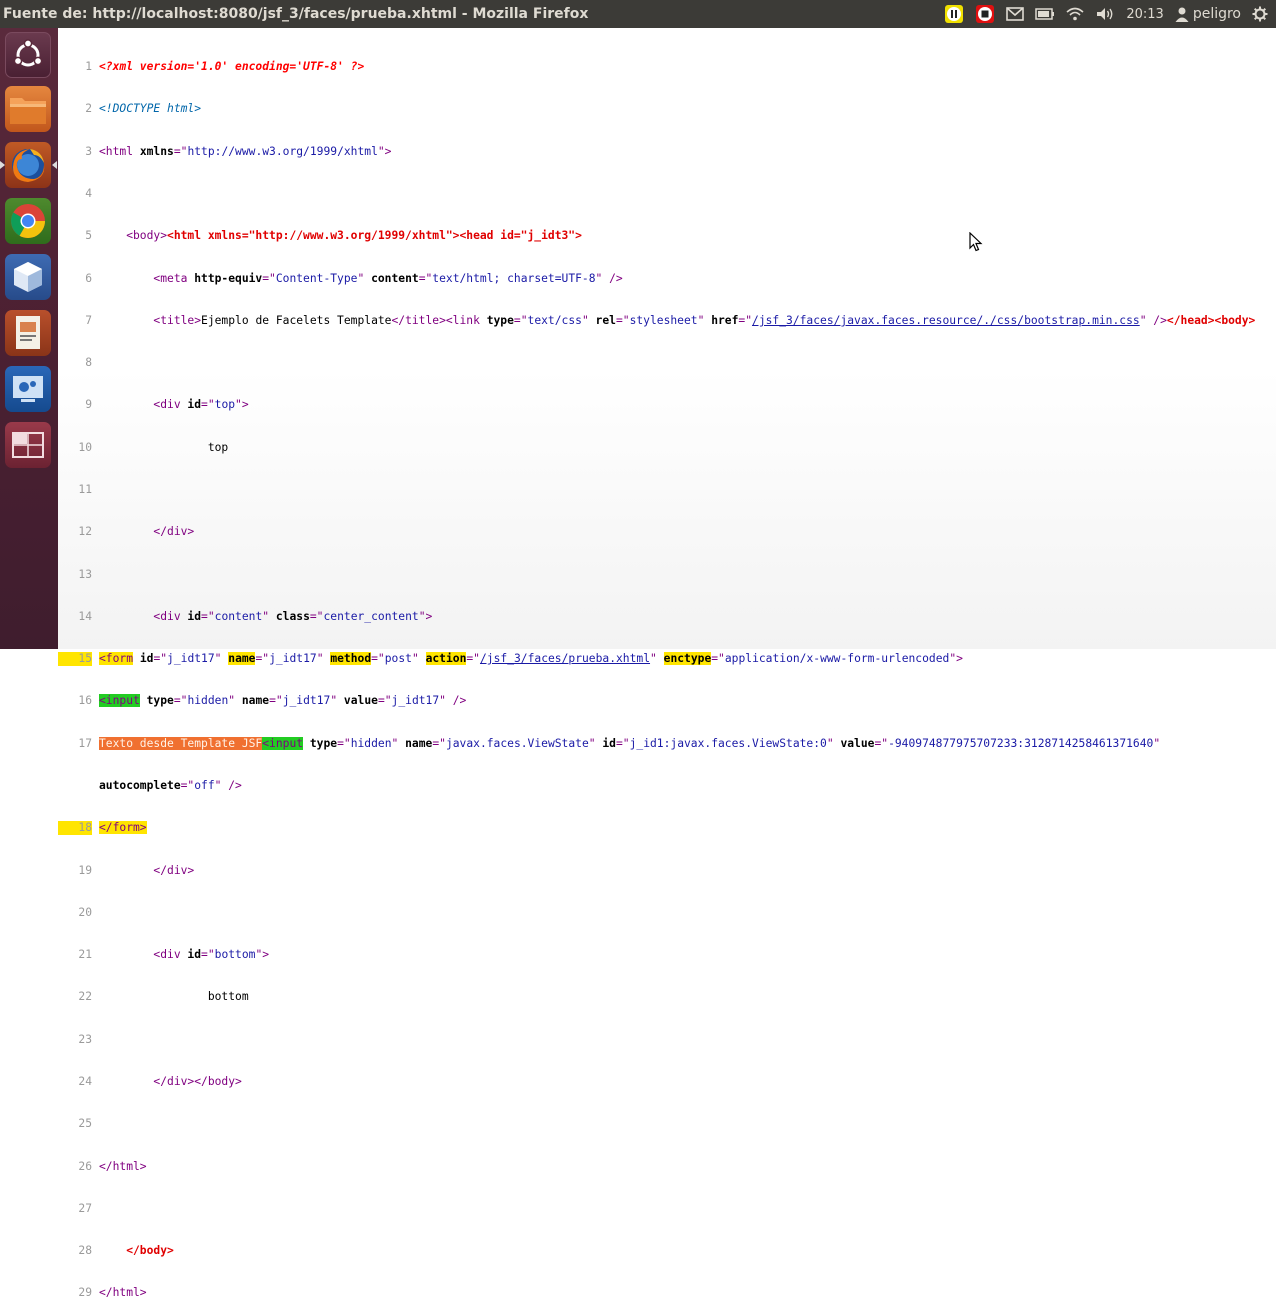 This screenshot has height=1298, width=1276. Describe the element at coordinates (976, 242) in the screenshot. I see `mouse-pointer-icon` at that location.